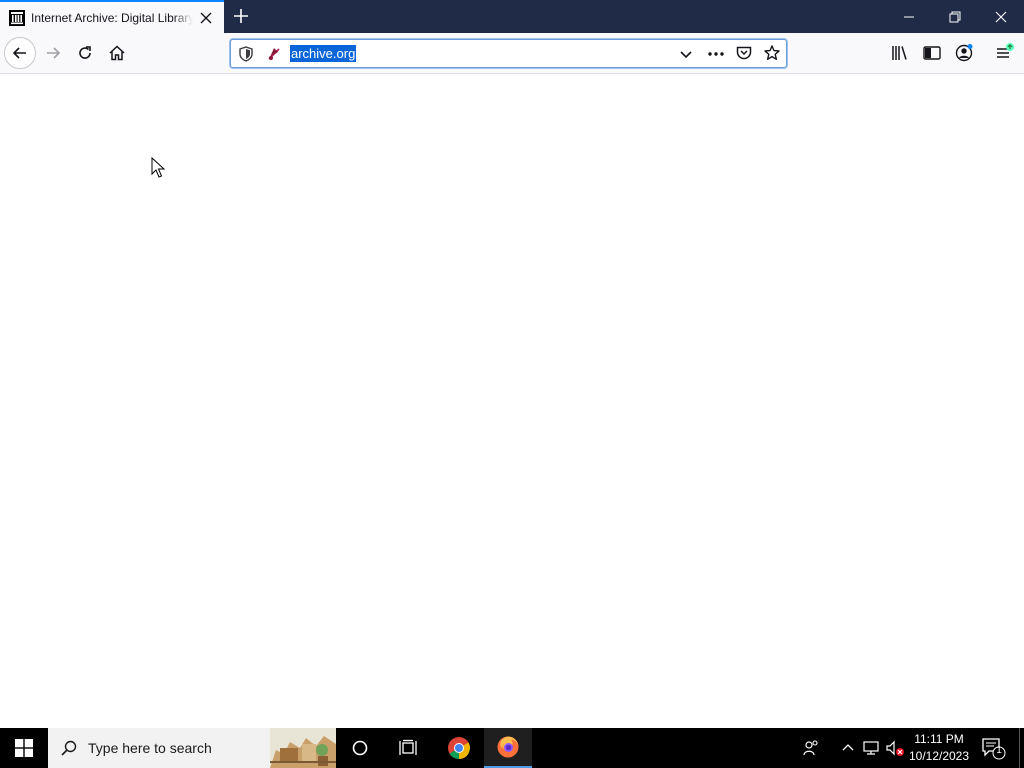  What do you see at coordinates (932, 53) in the screenshot?
I see `sidebar-icon` at bounding box center [932, 53].